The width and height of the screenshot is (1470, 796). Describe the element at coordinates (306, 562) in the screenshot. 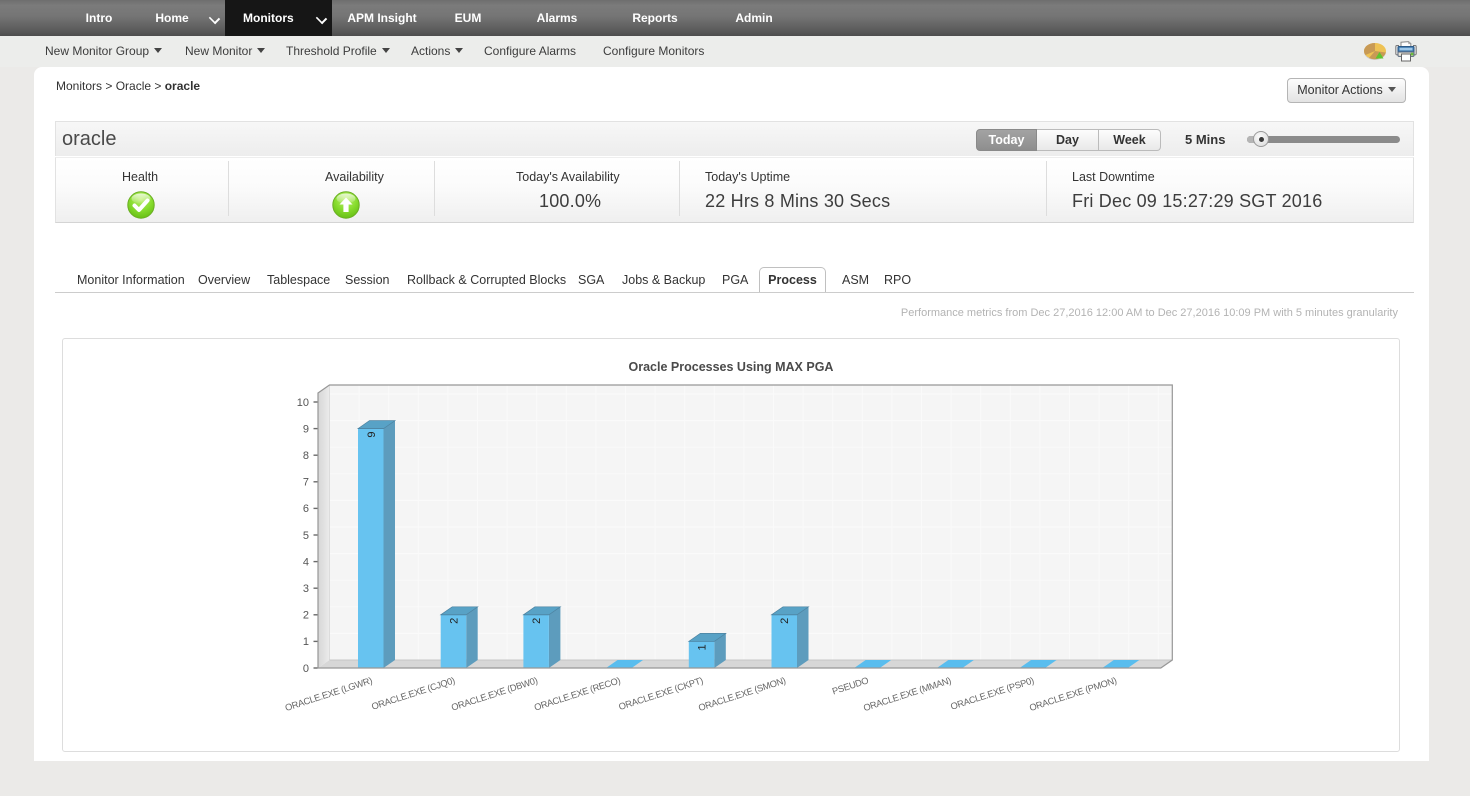

I see `svg-text: 4` at that location.